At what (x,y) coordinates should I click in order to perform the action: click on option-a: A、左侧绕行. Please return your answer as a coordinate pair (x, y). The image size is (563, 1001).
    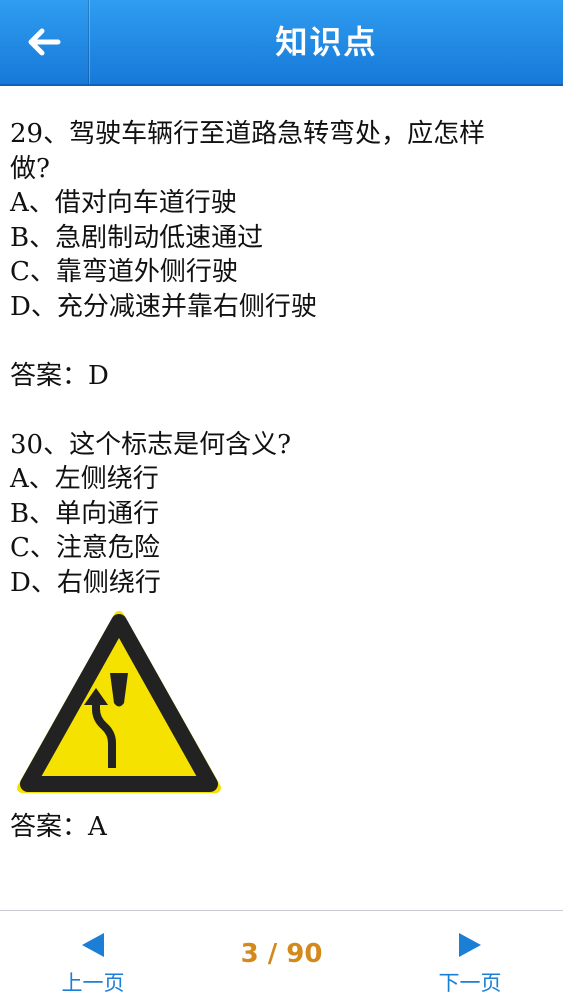
    Looking at the image, I should click on (84, 479).